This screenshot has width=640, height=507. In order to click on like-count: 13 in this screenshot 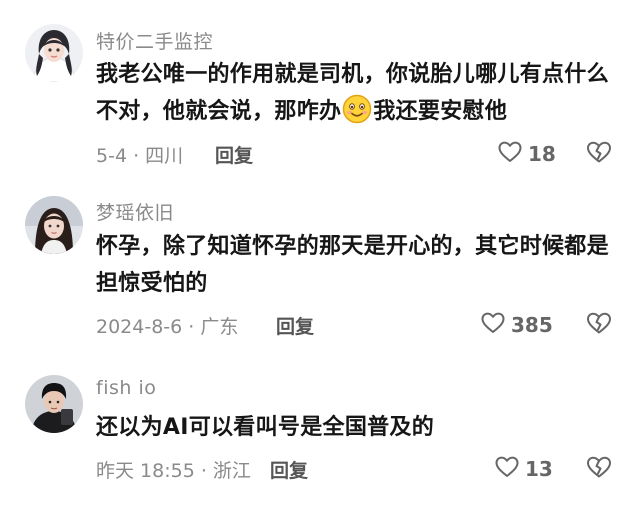, I will do `click(539, 469)`.